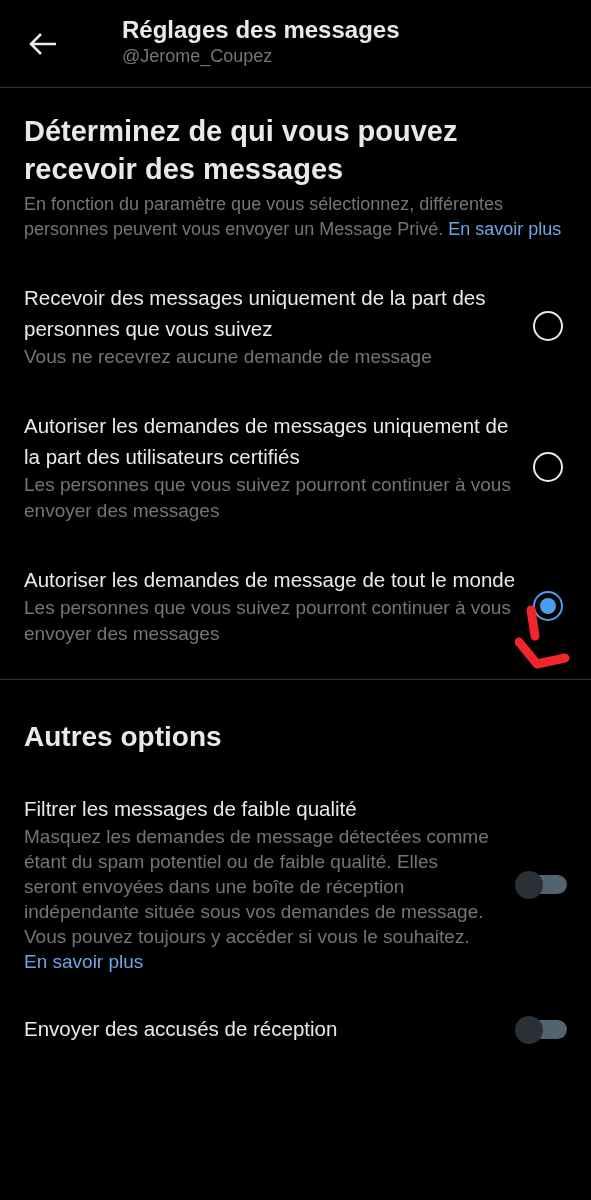 The height and width of the screenshot is (1200, 591). Describe the element at coordinates (181, 1028) in the screenshot. I see `setting-title: Envoyer des accusés de réception` at that location.